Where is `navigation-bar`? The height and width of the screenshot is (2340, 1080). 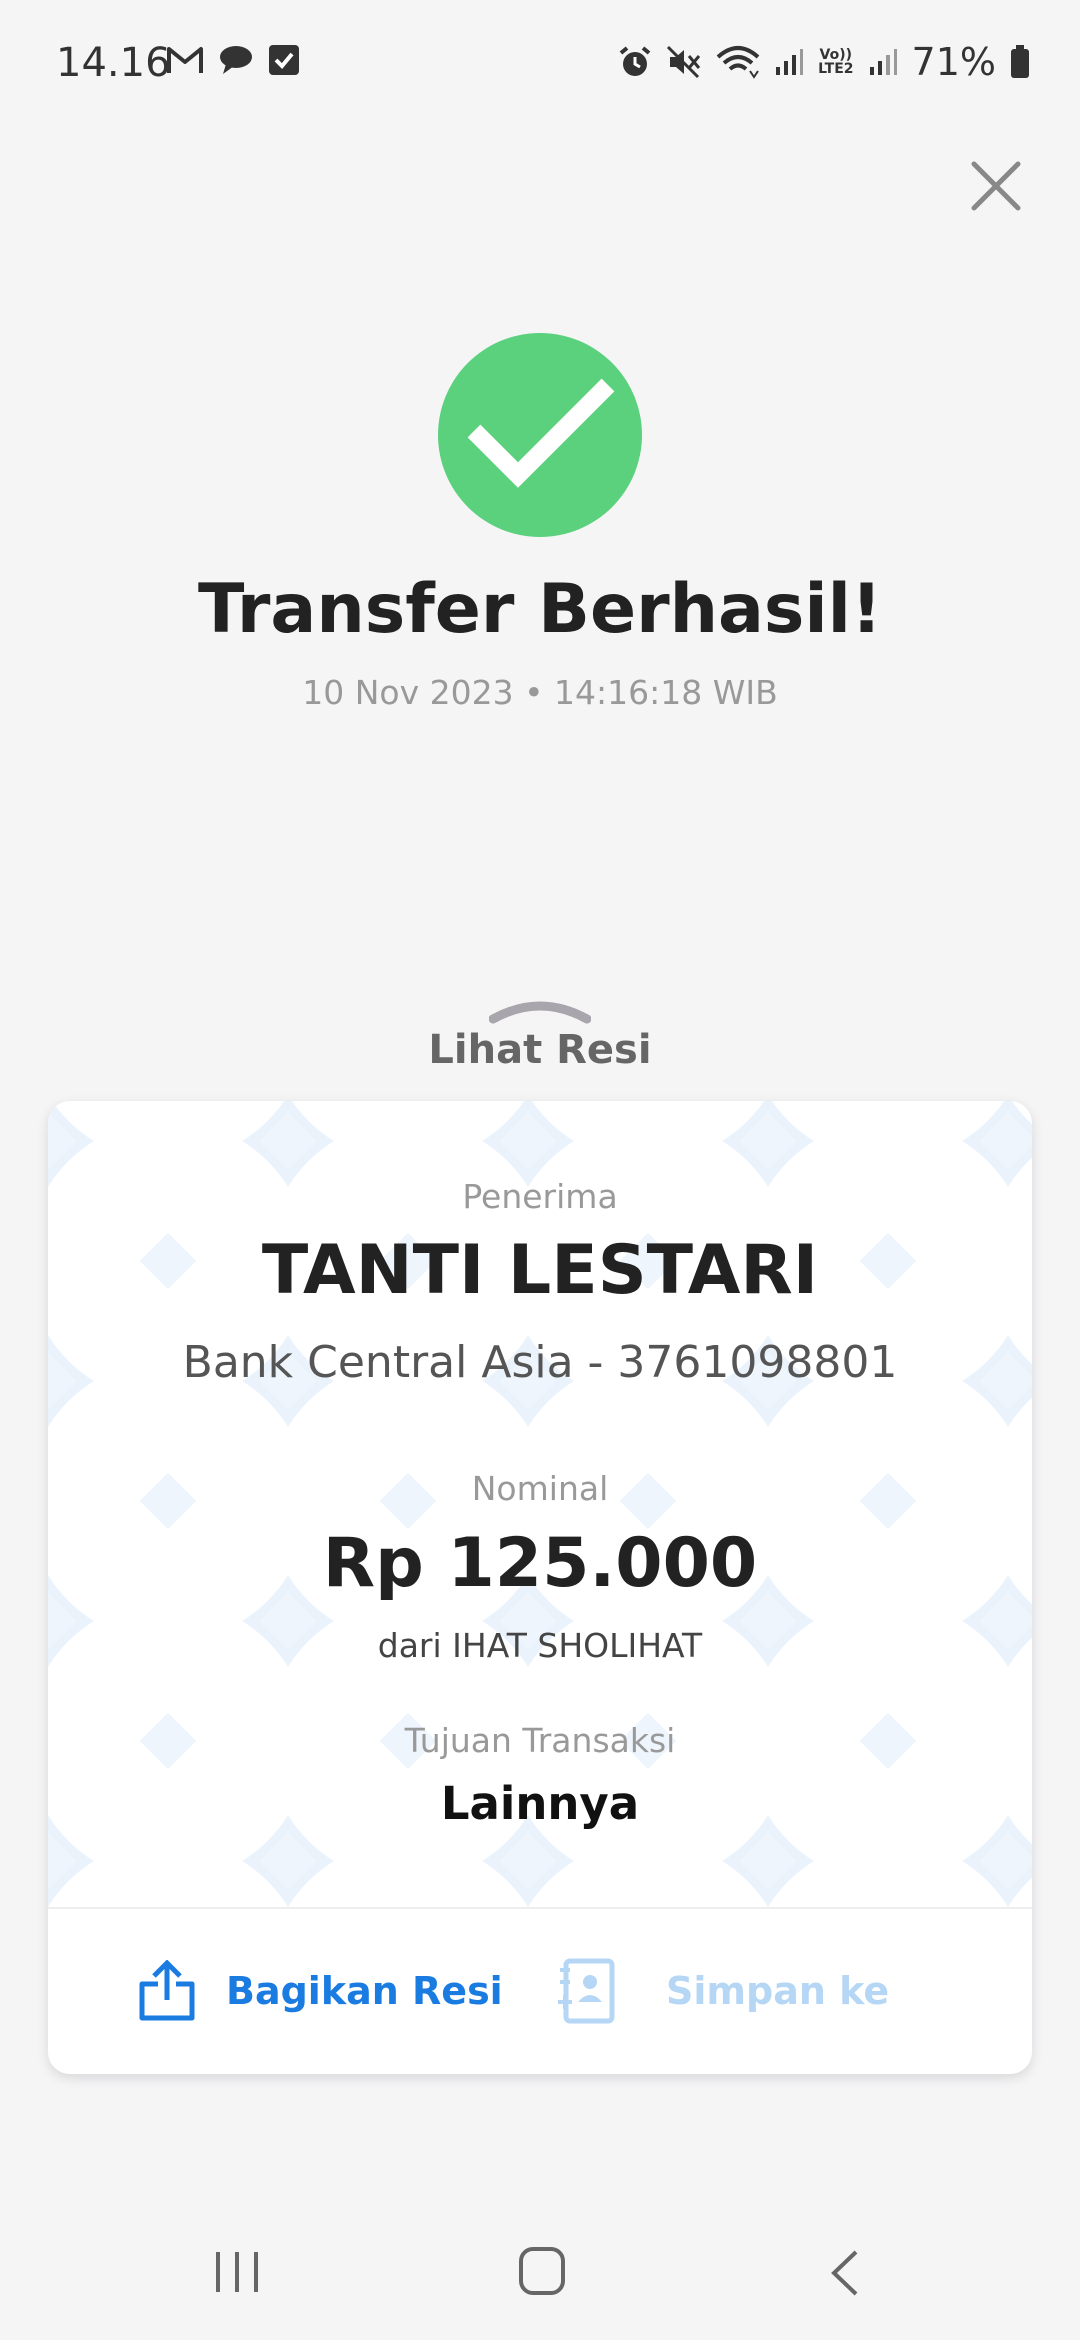 navigation-bar is located at coordinates (540, 2280).